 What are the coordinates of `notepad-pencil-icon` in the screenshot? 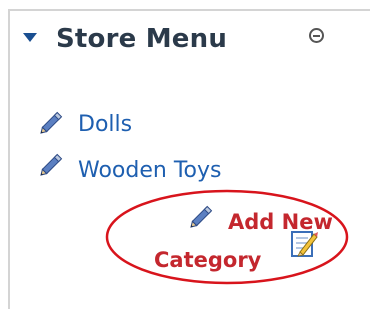 It's located at (304, 243).